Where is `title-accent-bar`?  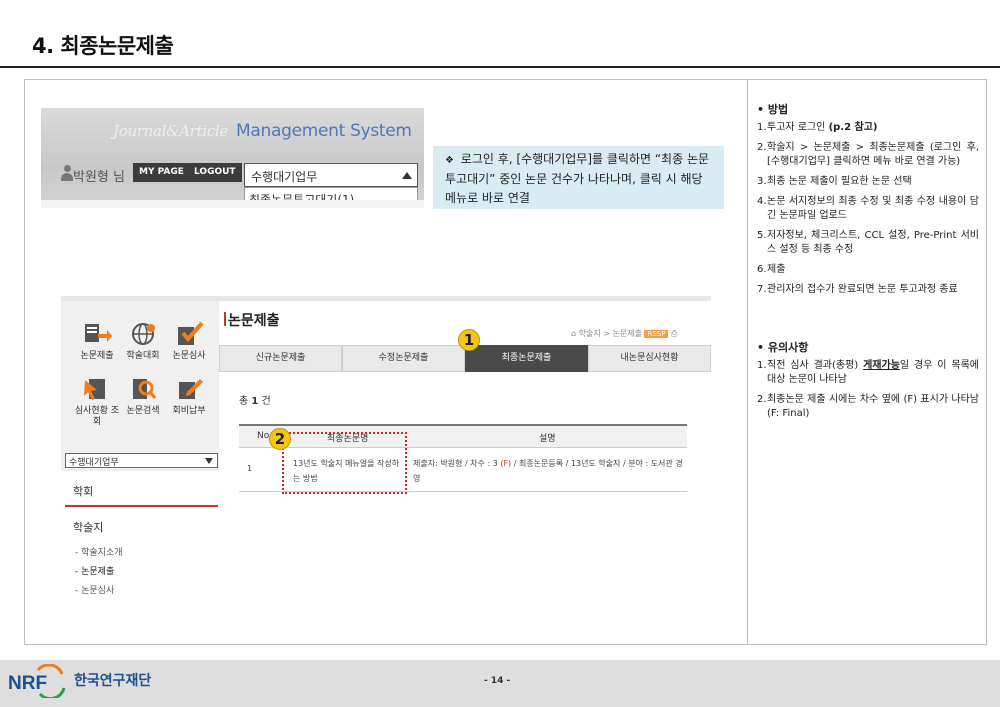
title-accent-bar is located at coordinates (225, 319).